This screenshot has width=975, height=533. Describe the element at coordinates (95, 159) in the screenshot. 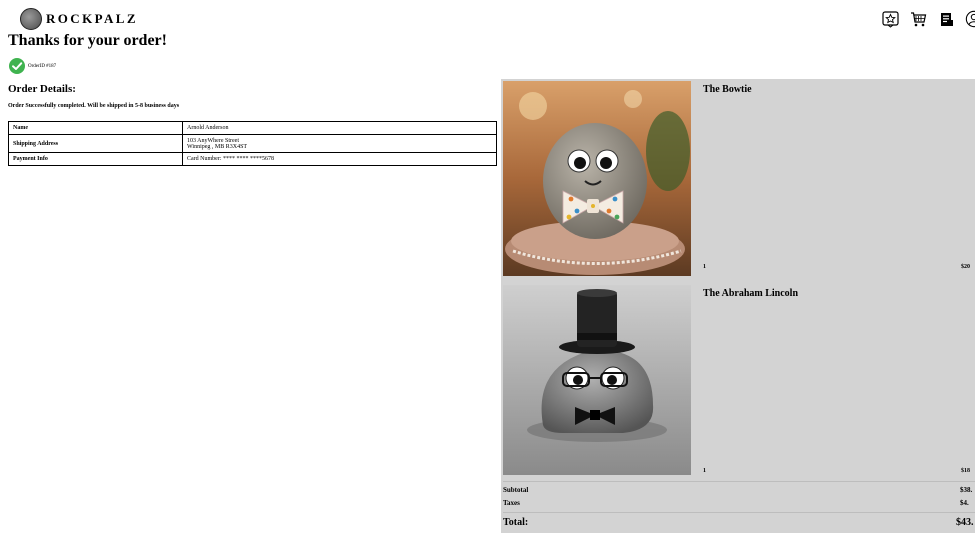

I see `row-label: Payment Info` at that location.